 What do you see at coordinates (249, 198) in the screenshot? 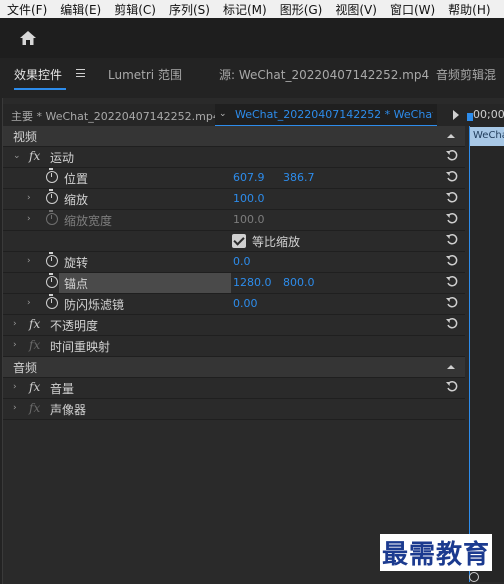
I see `scale-value: 100.0` at bounding box center [249, 198].